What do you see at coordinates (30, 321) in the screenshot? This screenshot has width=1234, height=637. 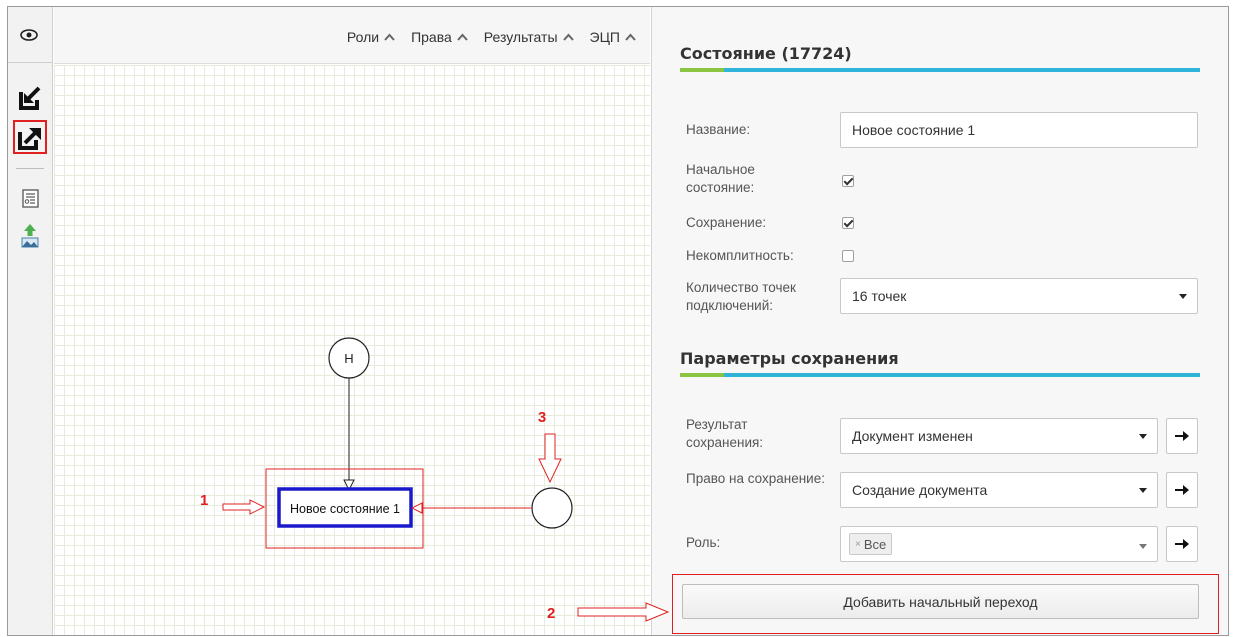 I see `left-toolbar` at bounding box center [30, 321].